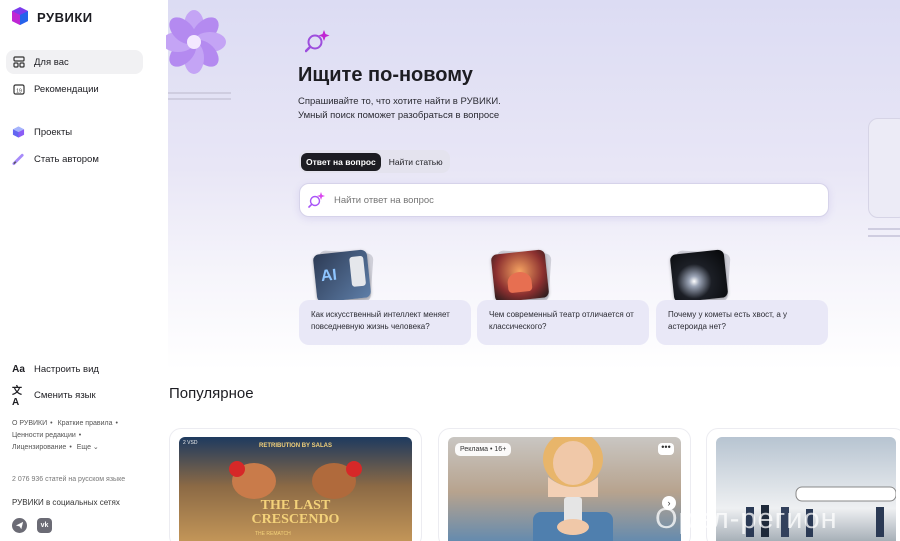  Describe the element at coordinates (295, 505) in the screenshot. I see `poster-title-line: THE LAST` at that location.